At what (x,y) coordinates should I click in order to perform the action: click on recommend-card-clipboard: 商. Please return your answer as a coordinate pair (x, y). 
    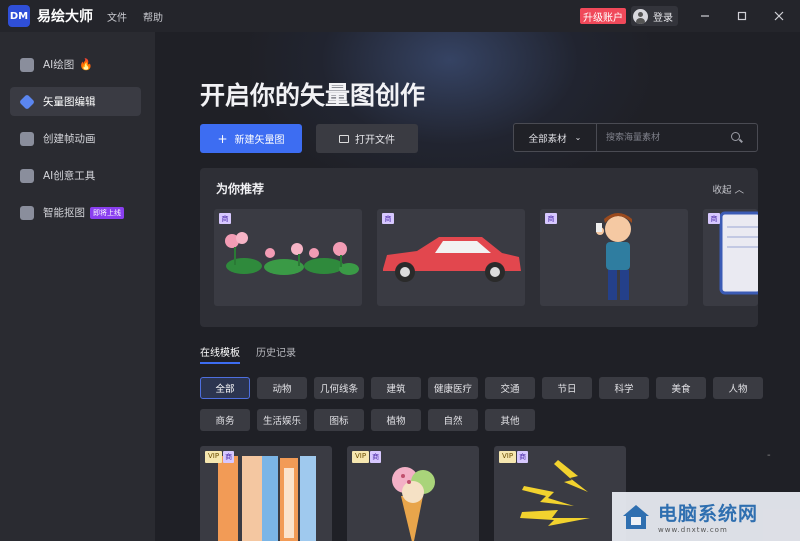
    Looking at the image, I should click on (730, 257).